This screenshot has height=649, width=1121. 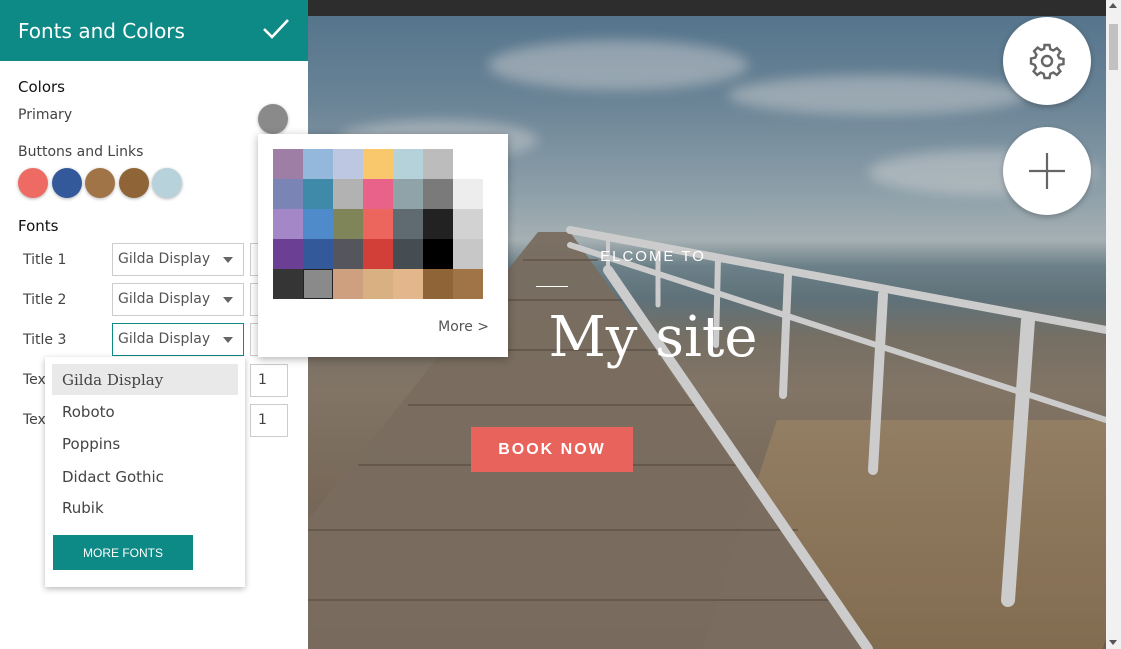 What do you see at coordinates (653, 256) in the screenshot?
I see `welcome-text: ELCOME TO` at bounding box center [653, 256].